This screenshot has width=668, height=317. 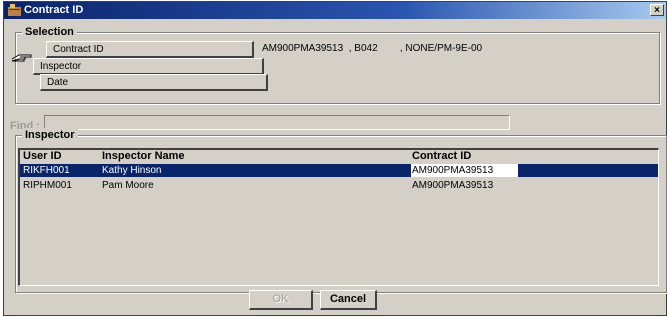 I want to click on tab-date-label: Date, so click(x=58, y=82).